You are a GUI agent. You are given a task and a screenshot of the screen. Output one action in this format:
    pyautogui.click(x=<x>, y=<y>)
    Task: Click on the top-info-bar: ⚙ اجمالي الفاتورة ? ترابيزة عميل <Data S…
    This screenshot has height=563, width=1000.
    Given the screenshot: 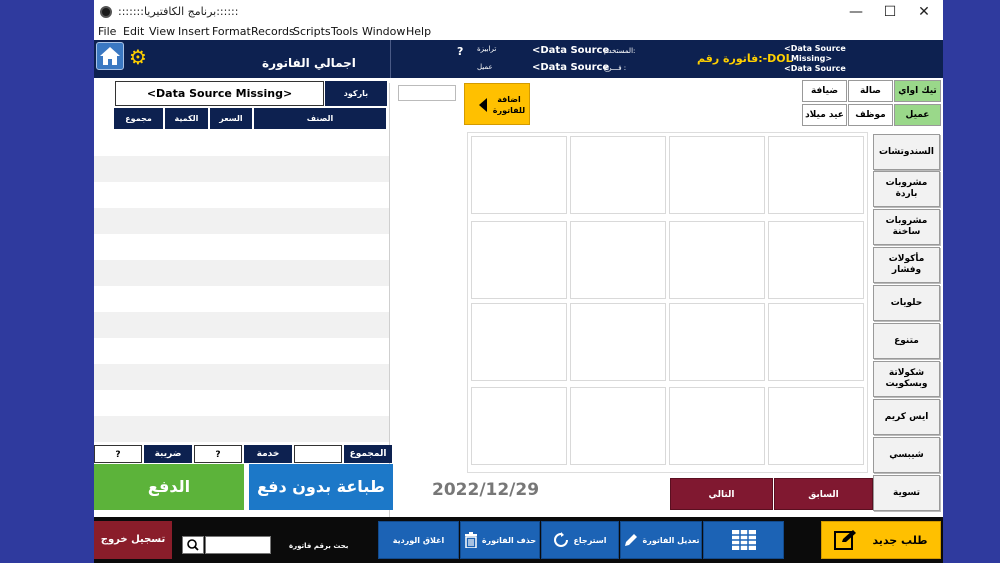 What is the action you would take?
    pyautogui.click(x=518, y=59)
    